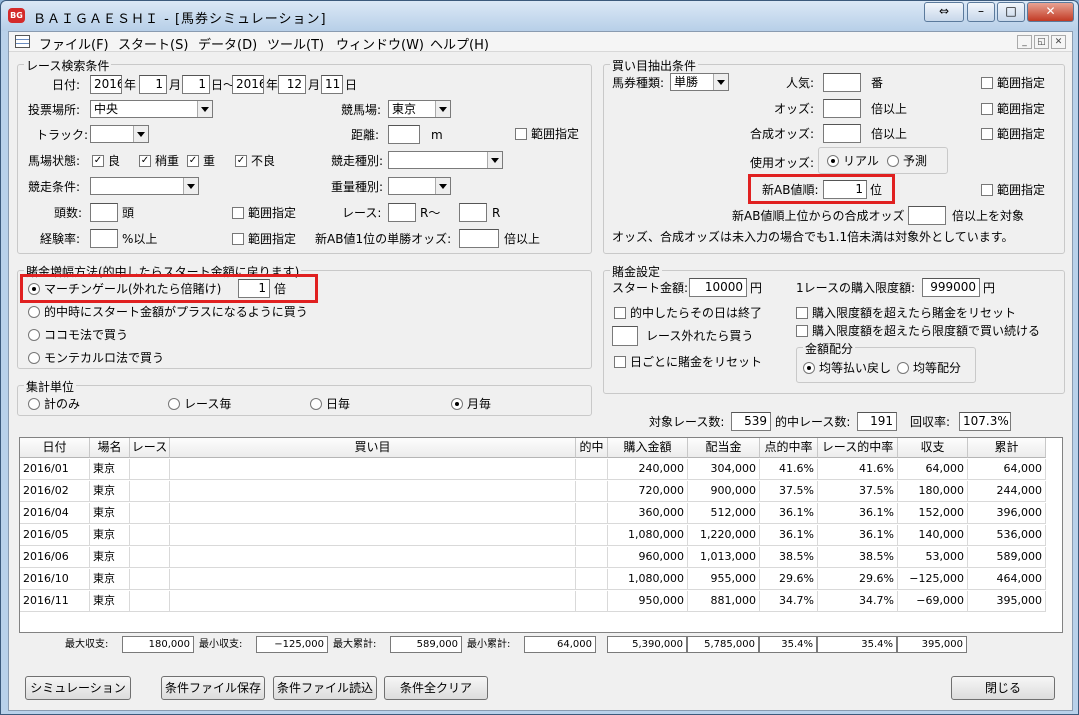 The width and height of the screenshot is (1079, 715). What do you see at coordinates (858, 579) in the screenshot?
I see `cell-race-hit: 29.6%` at bounding box center [858, 579].